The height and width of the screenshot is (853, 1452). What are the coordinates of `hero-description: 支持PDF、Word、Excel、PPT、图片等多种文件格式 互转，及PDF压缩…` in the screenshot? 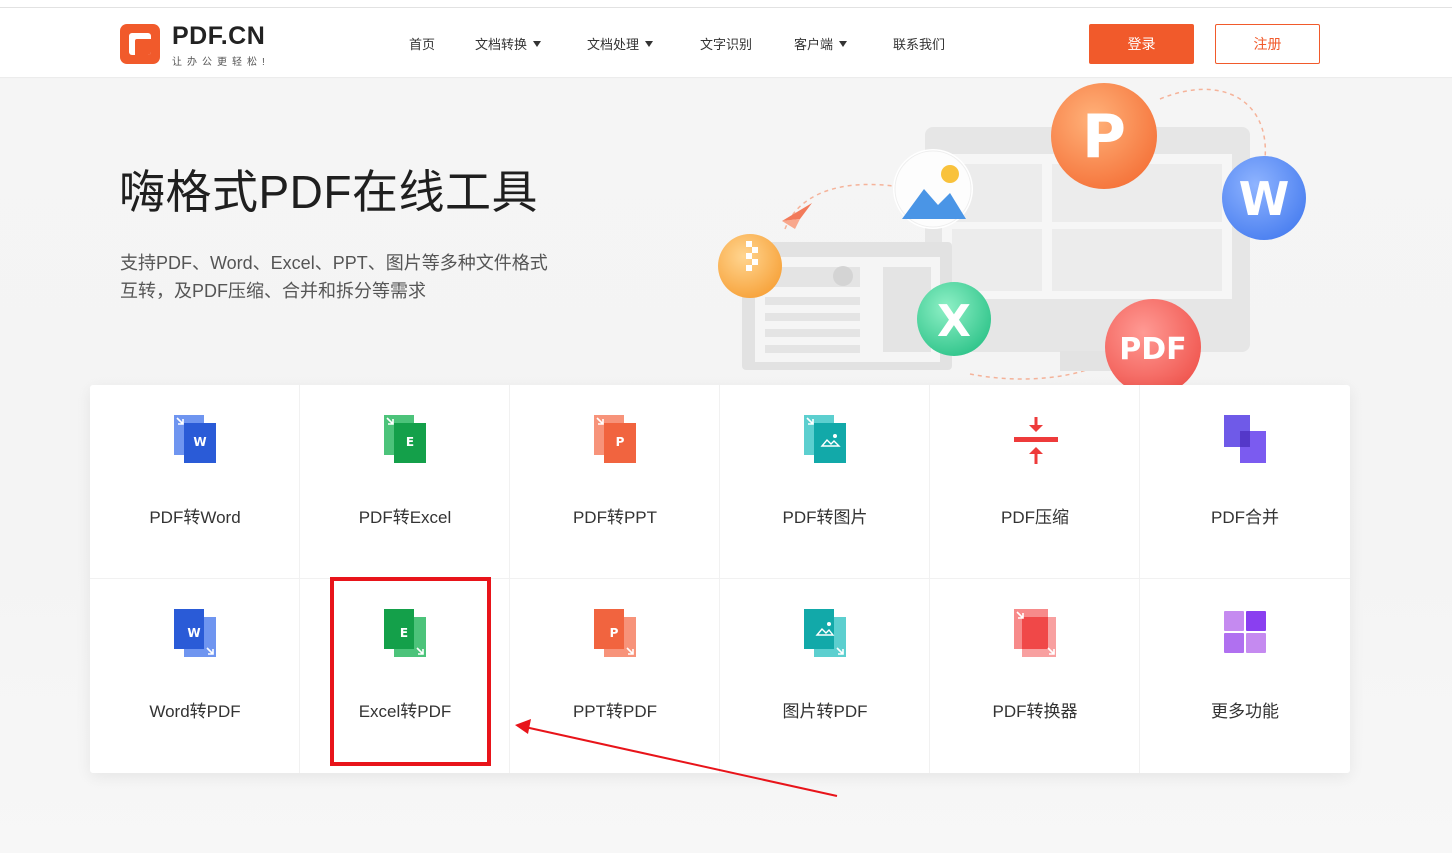 It's located at (350, 277).